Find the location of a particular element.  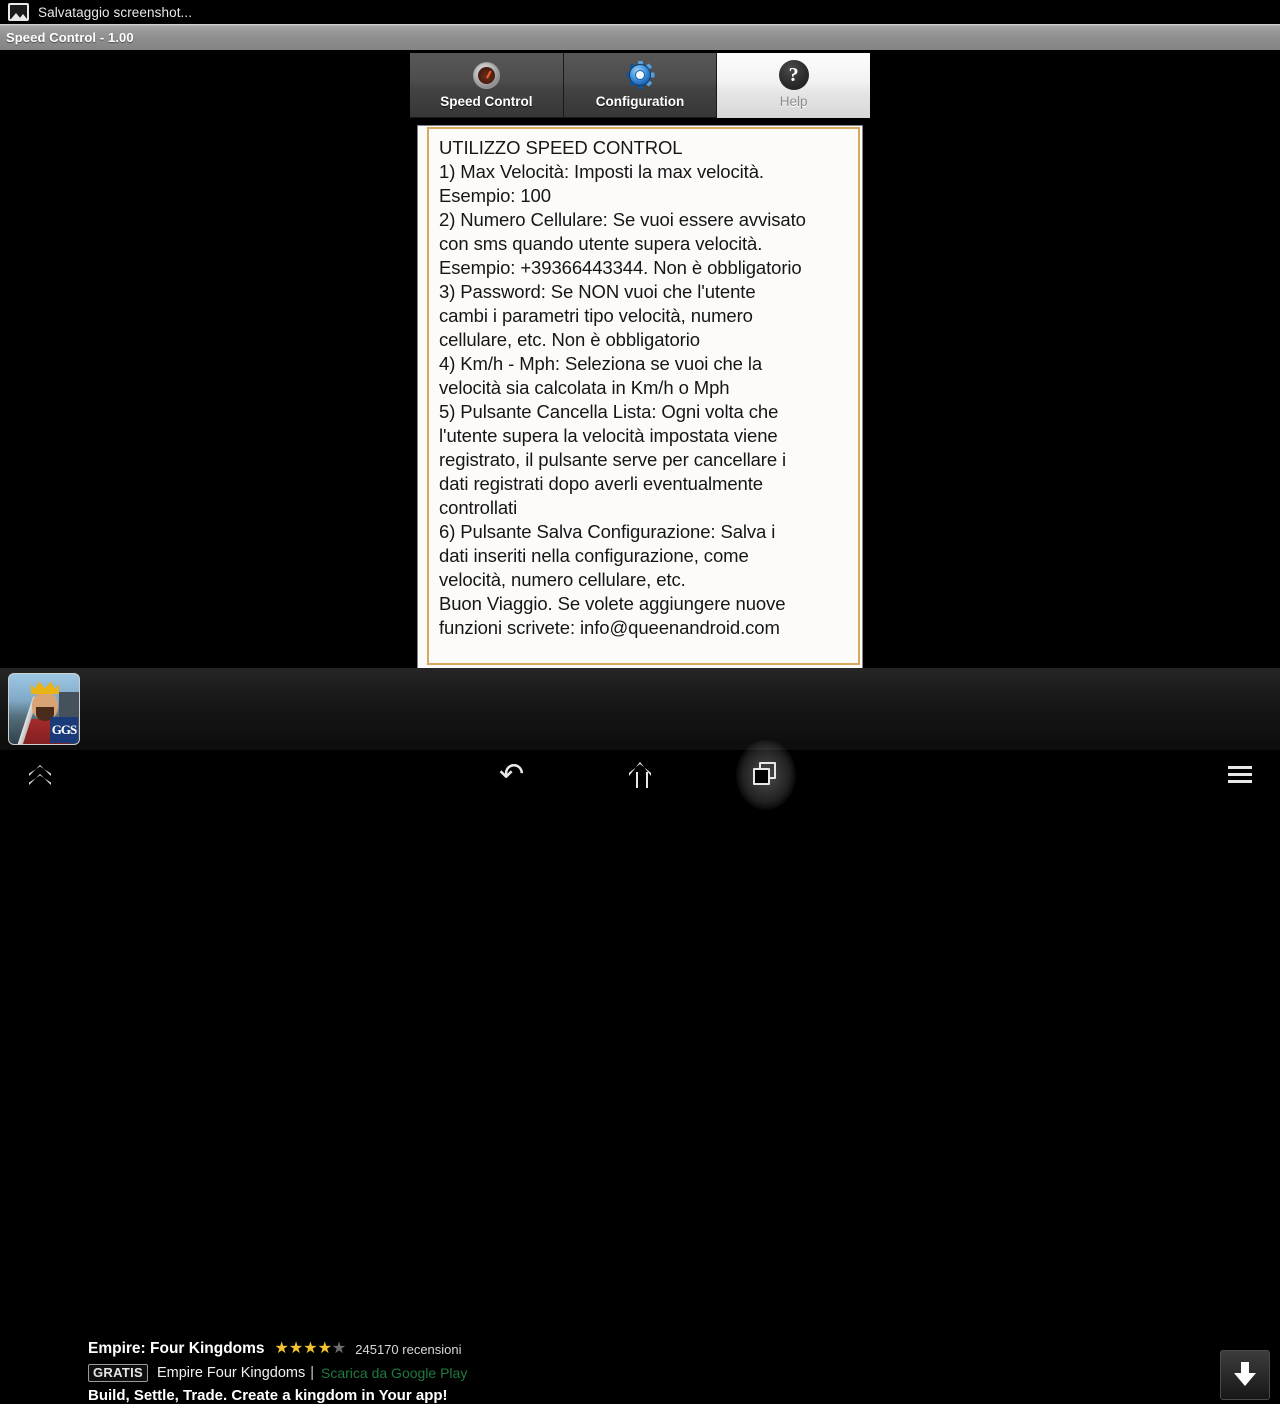

back-icon: ↶ is located at coordinates (512, 774).